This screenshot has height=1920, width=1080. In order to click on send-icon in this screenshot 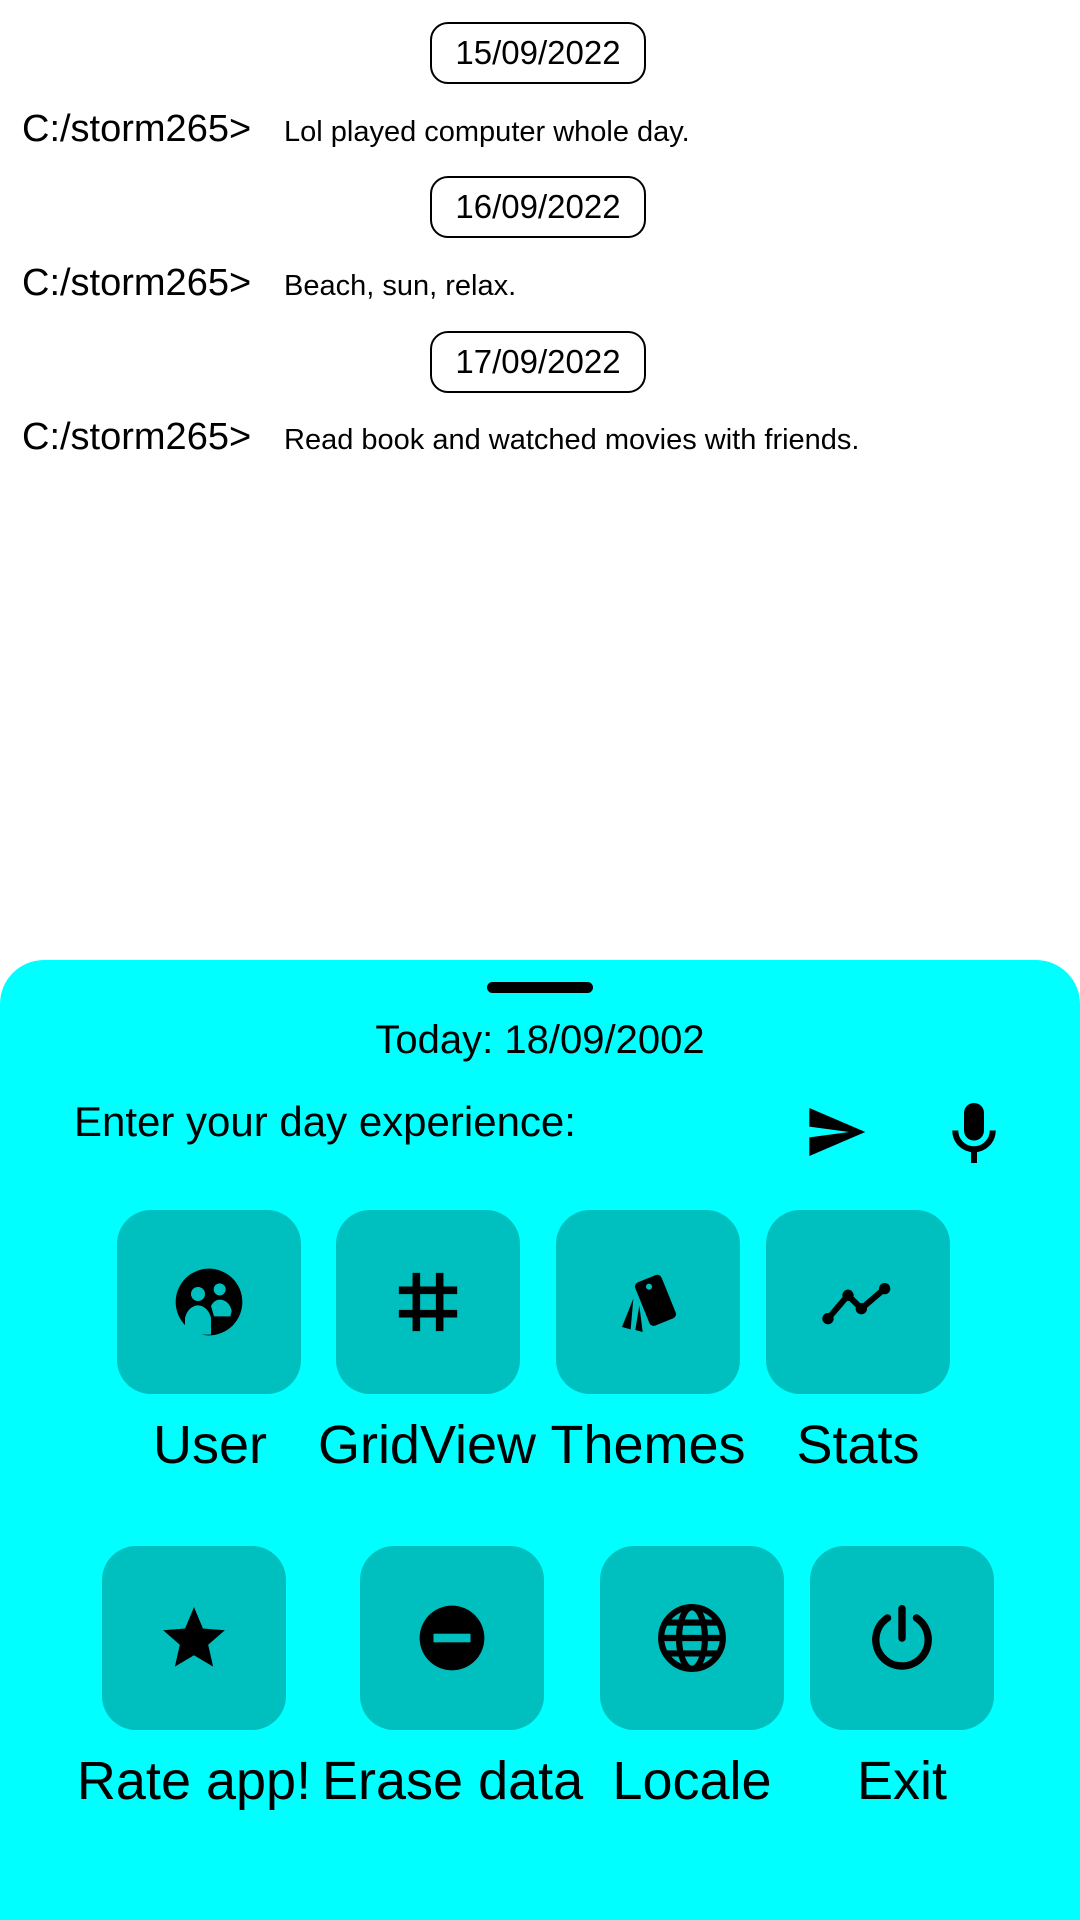, I will do `click(837, 1132)`.